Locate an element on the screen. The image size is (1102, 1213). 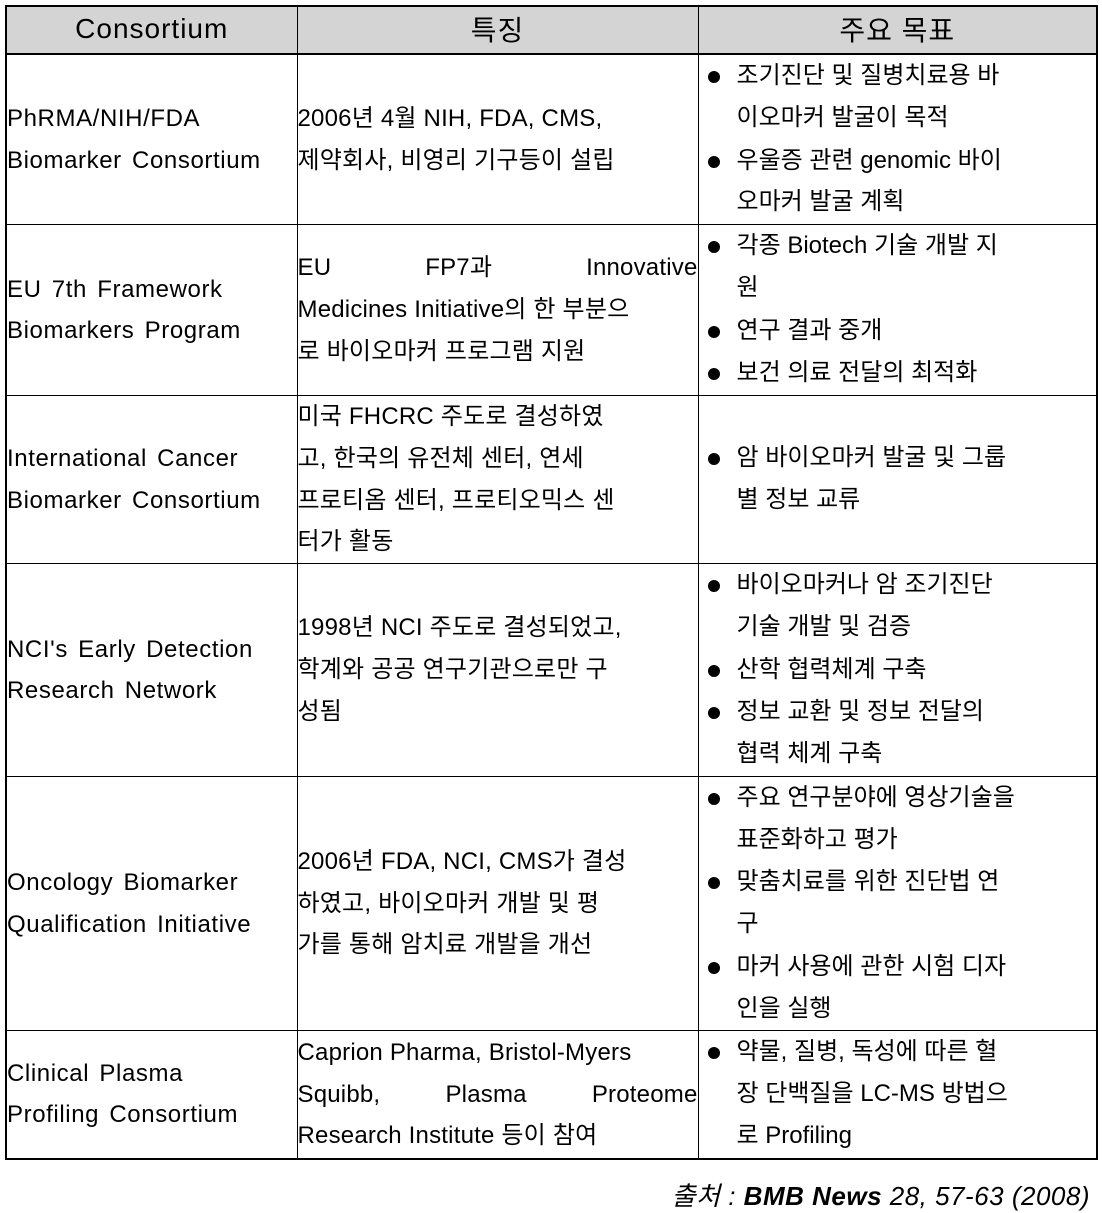
cell-consortium-name: Clinical Plasma Profiling Consortium is located at coordinates (151, 1094).